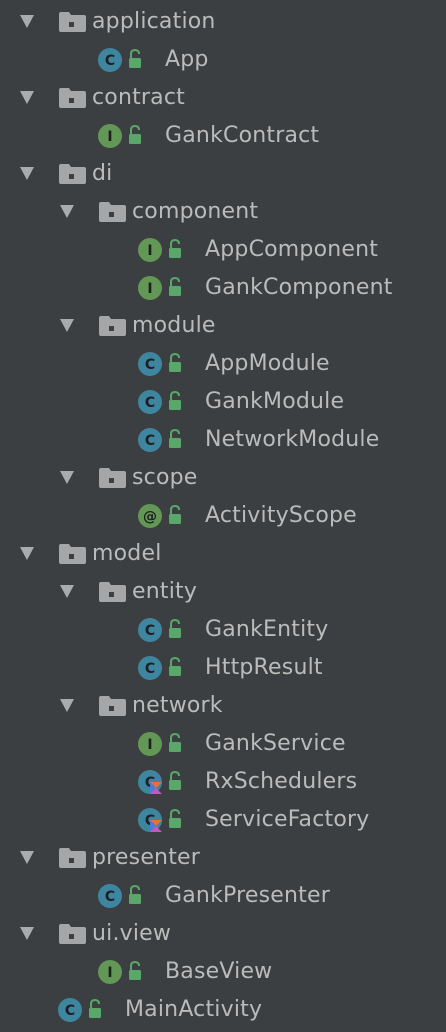 This screenshot has height=1032, width=446. What do you see at coordinates (281, 515) in the screenshot?
I see `file-label: ActivityScope` at bounding box center [281, 515].